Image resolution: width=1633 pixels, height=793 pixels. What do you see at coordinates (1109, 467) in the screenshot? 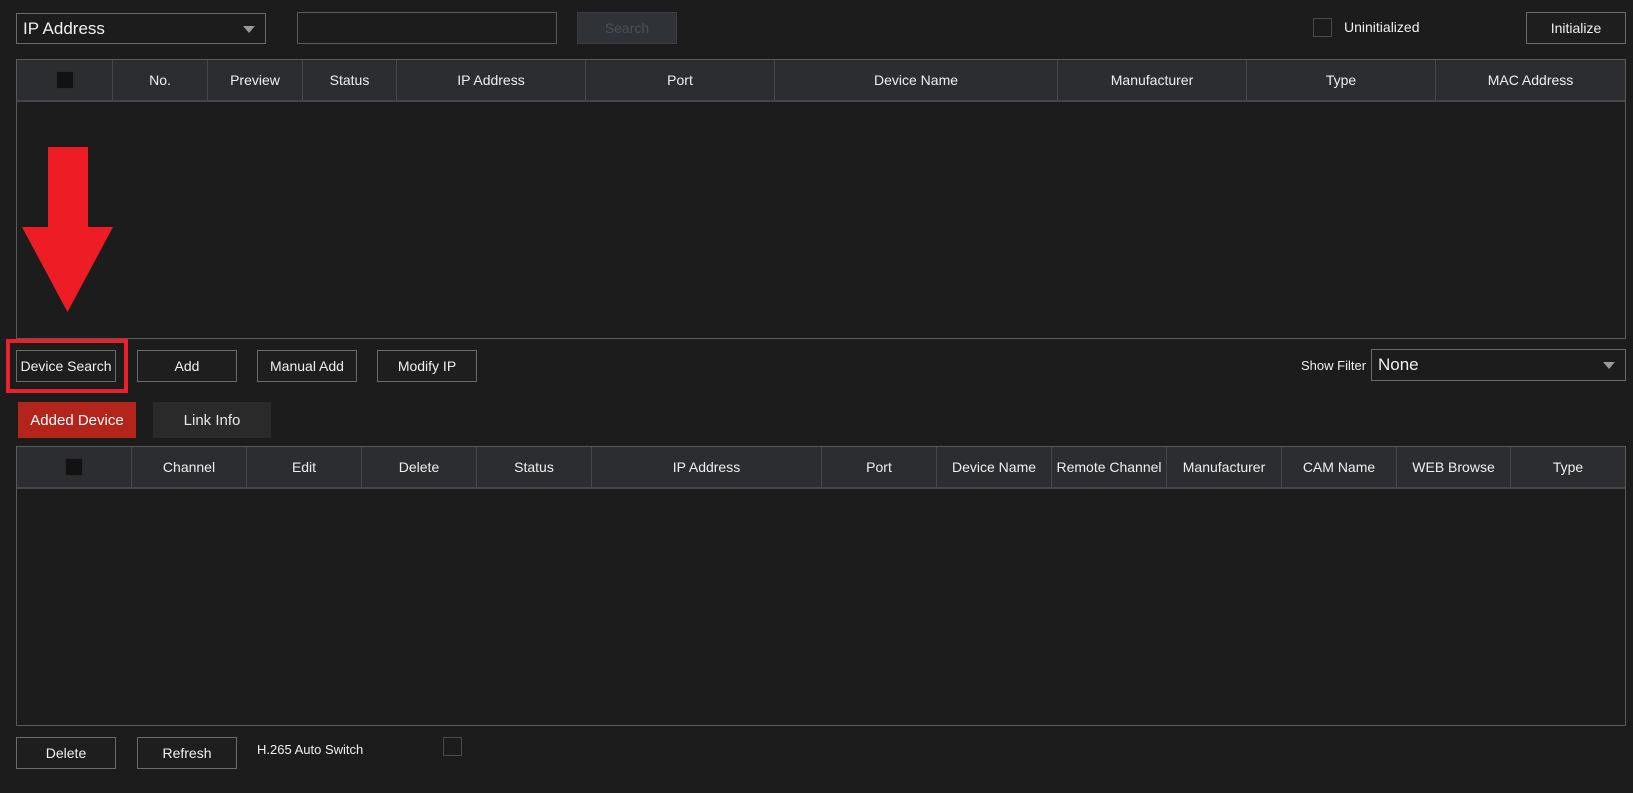
I see `column-header: Remote Channel` at bounding box center [1109, 467].